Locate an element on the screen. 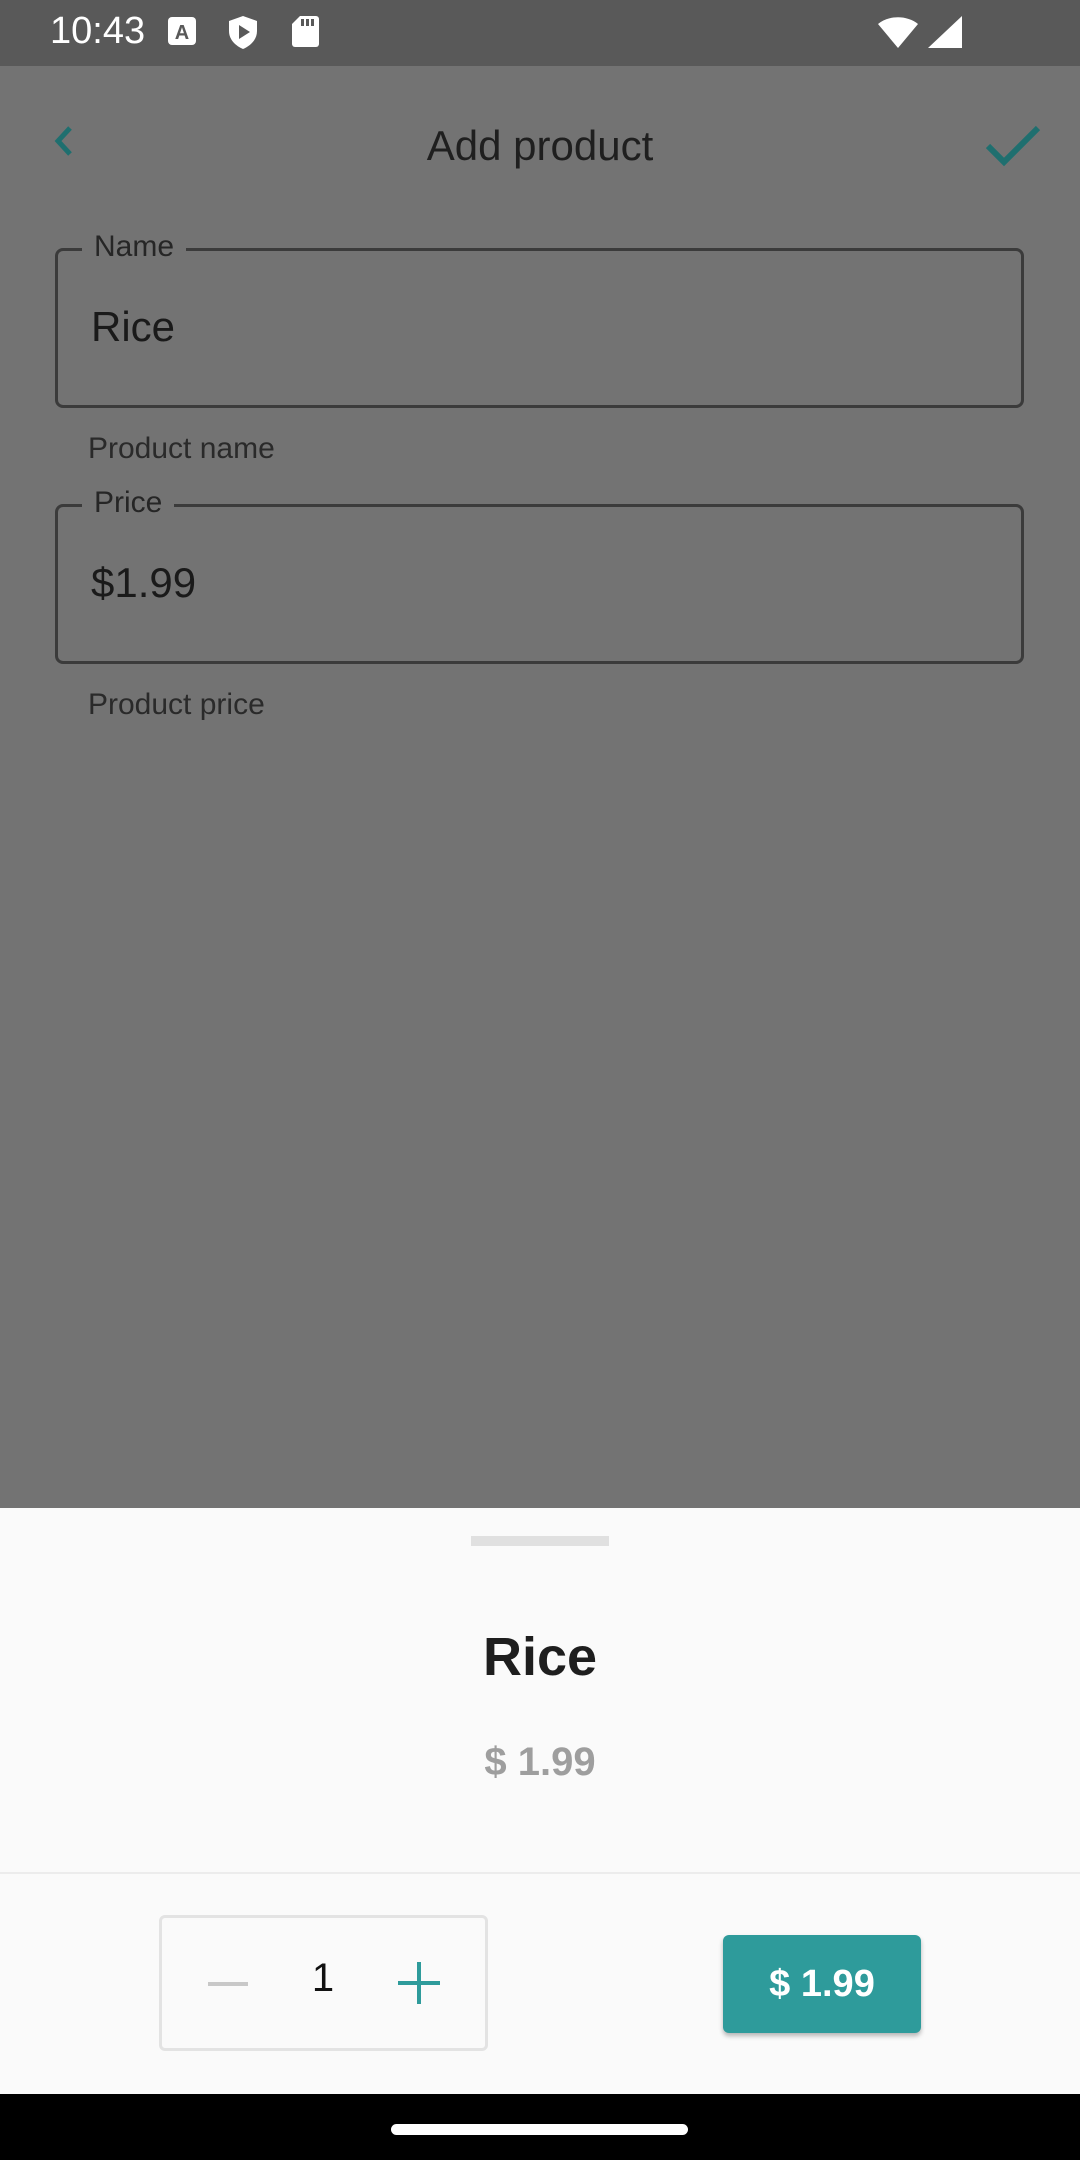  name-field-helper: Product name is located at coordinates (181, 448).